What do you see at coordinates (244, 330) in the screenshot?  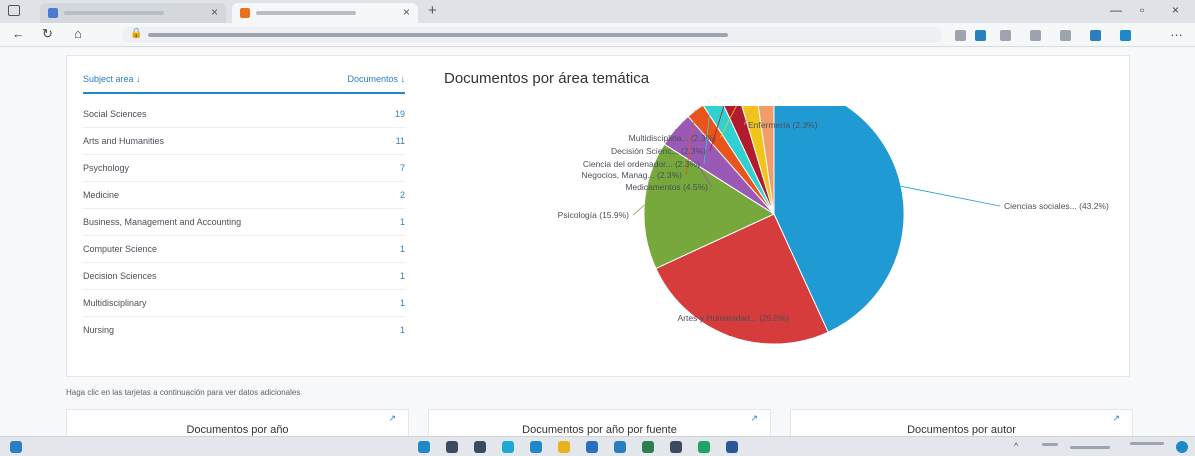 I see `table-row: Nursing 1` at bounding box center [244, 330].